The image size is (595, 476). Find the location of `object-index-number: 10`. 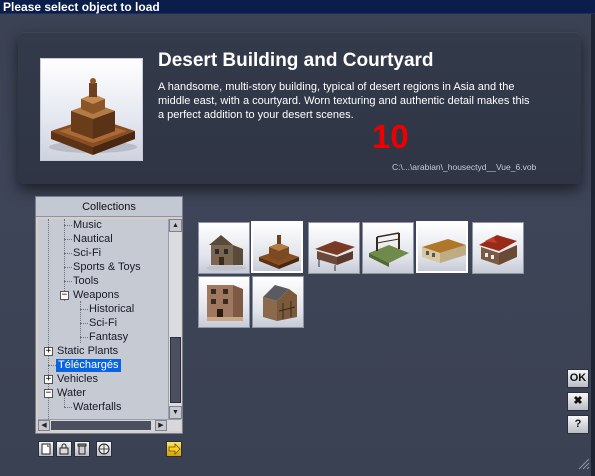

object-index-number: 10 is located at coordinates (390, 136).